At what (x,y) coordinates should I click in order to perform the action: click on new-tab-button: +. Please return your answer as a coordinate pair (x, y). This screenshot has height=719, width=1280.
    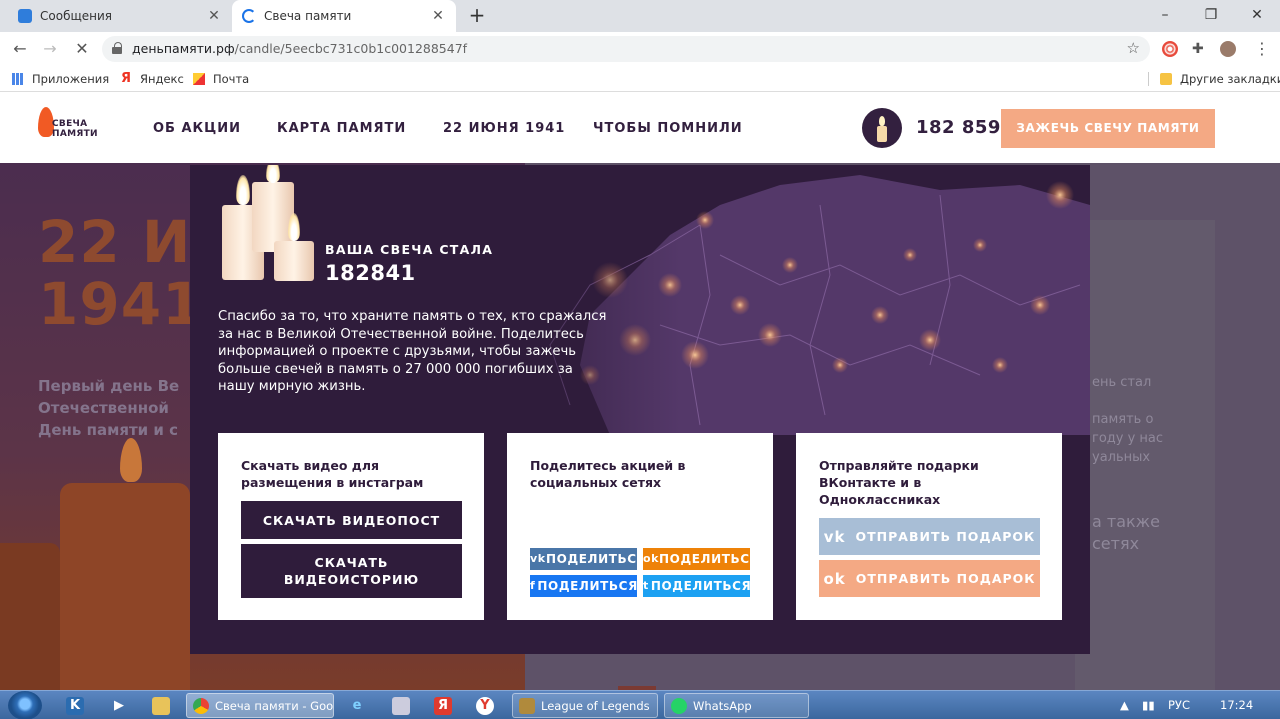
    Looking at the image, I should click on (477, 16).